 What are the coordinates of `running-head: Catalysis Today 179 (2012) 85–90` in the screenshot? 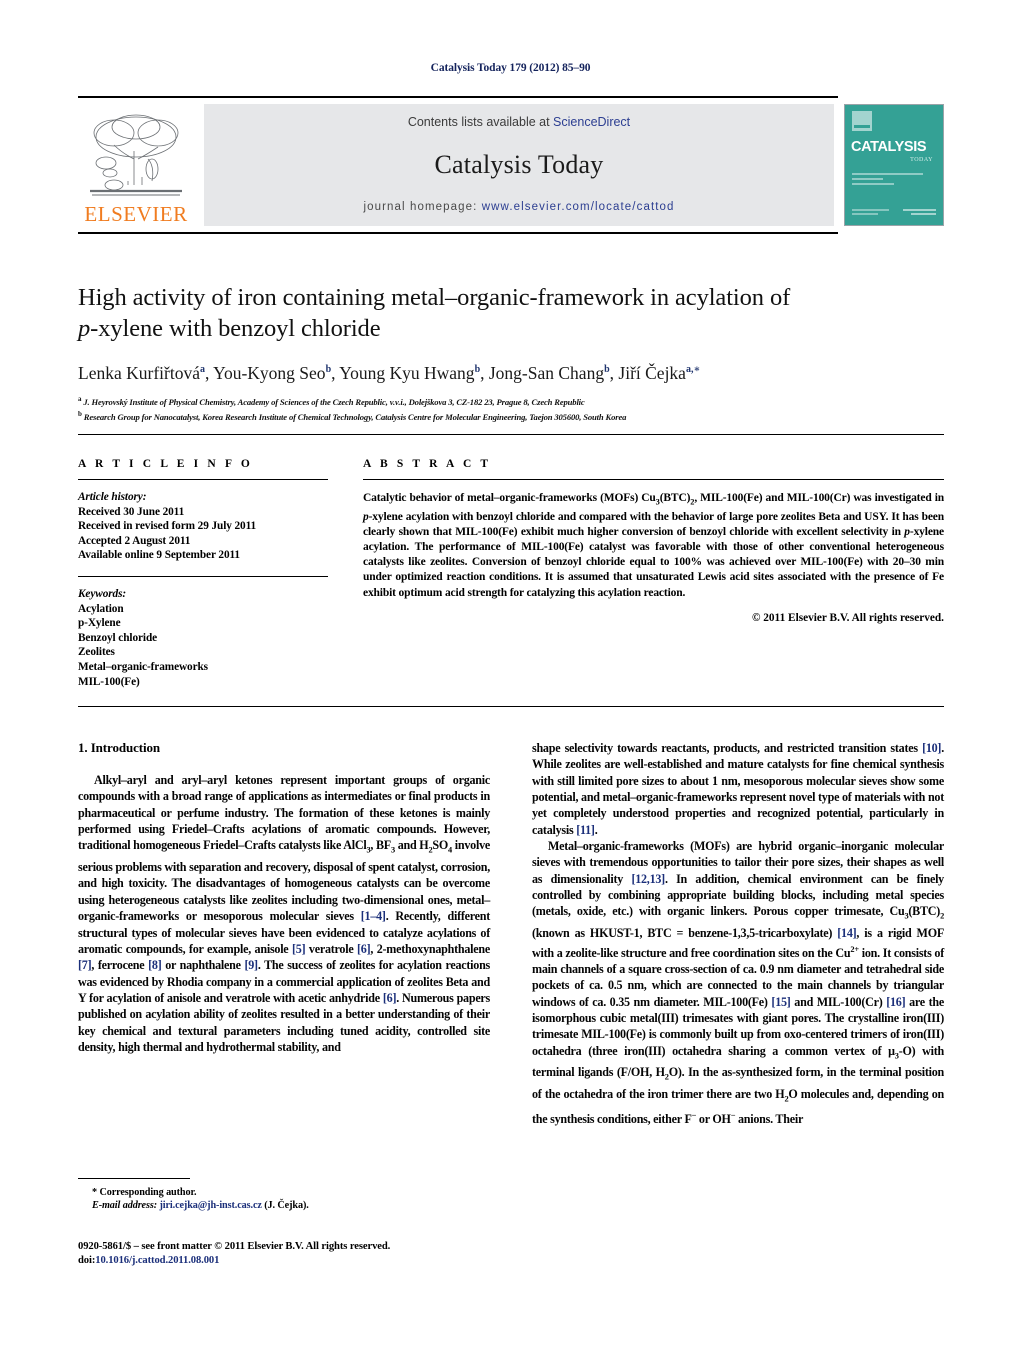 It's located at (510, 68).